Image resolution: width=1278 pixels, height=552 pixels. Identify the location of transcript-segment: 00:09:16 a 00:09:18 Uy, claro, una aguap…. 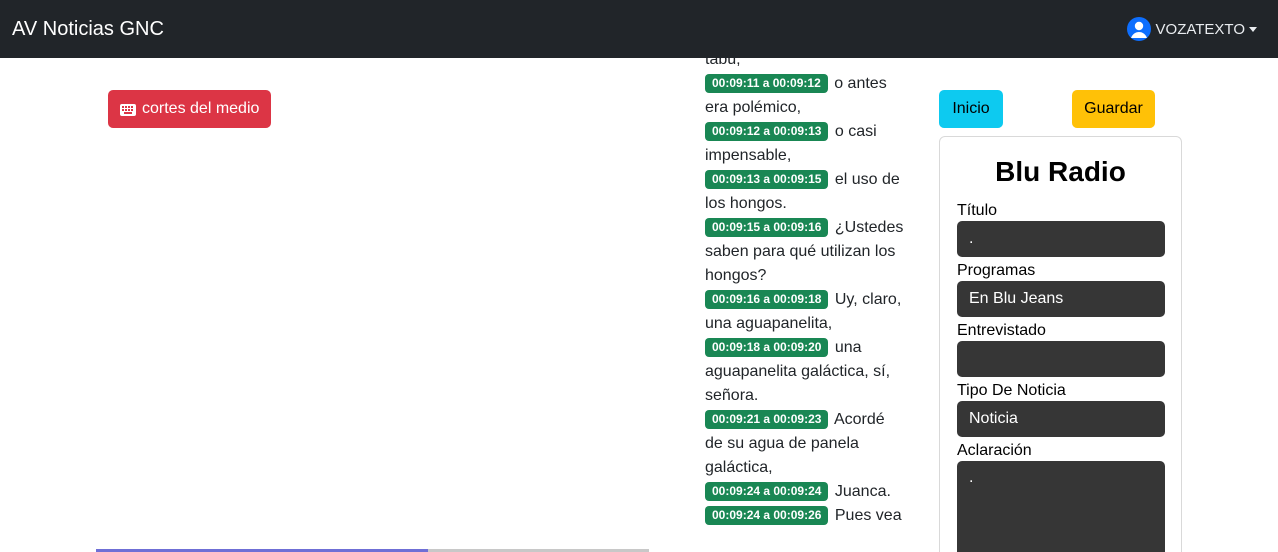
(805, 312).